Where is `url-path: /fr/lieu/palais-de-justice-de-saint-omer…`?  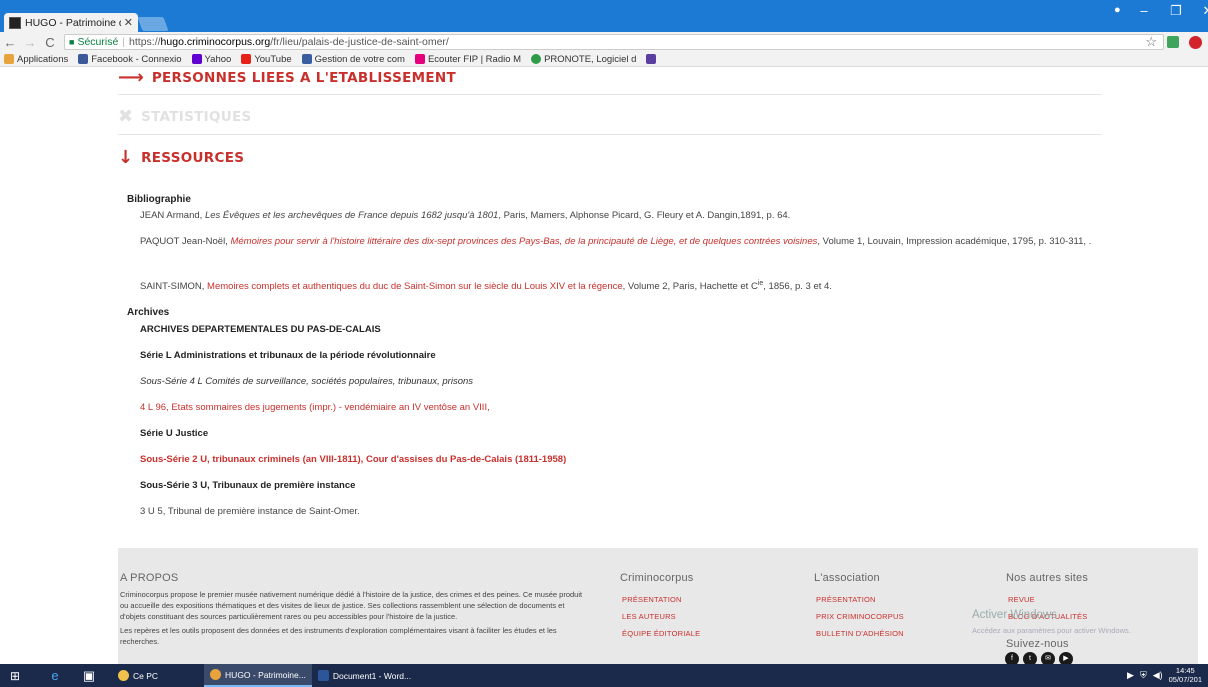 url-path: /fr/lieu/palais-de-justice-de-saint-omer… is located at coordinates (359, 42).